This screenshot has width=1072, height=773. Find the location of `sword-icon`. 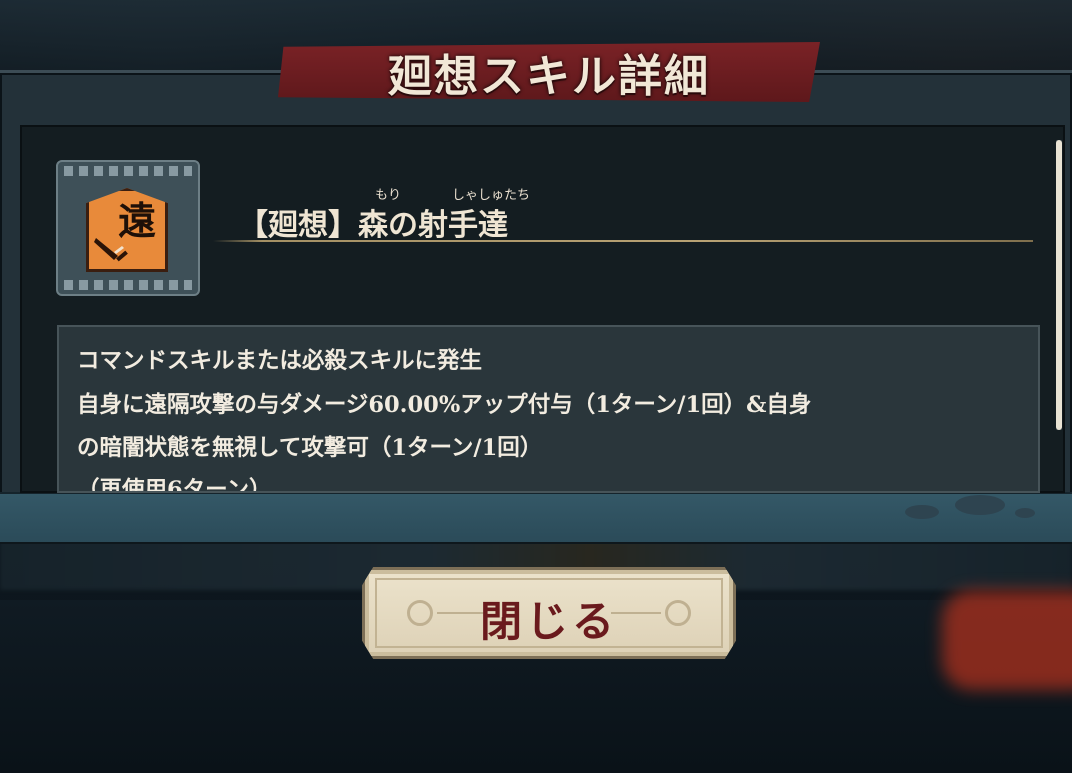

sword-icon is located at coordinates (111, 250).